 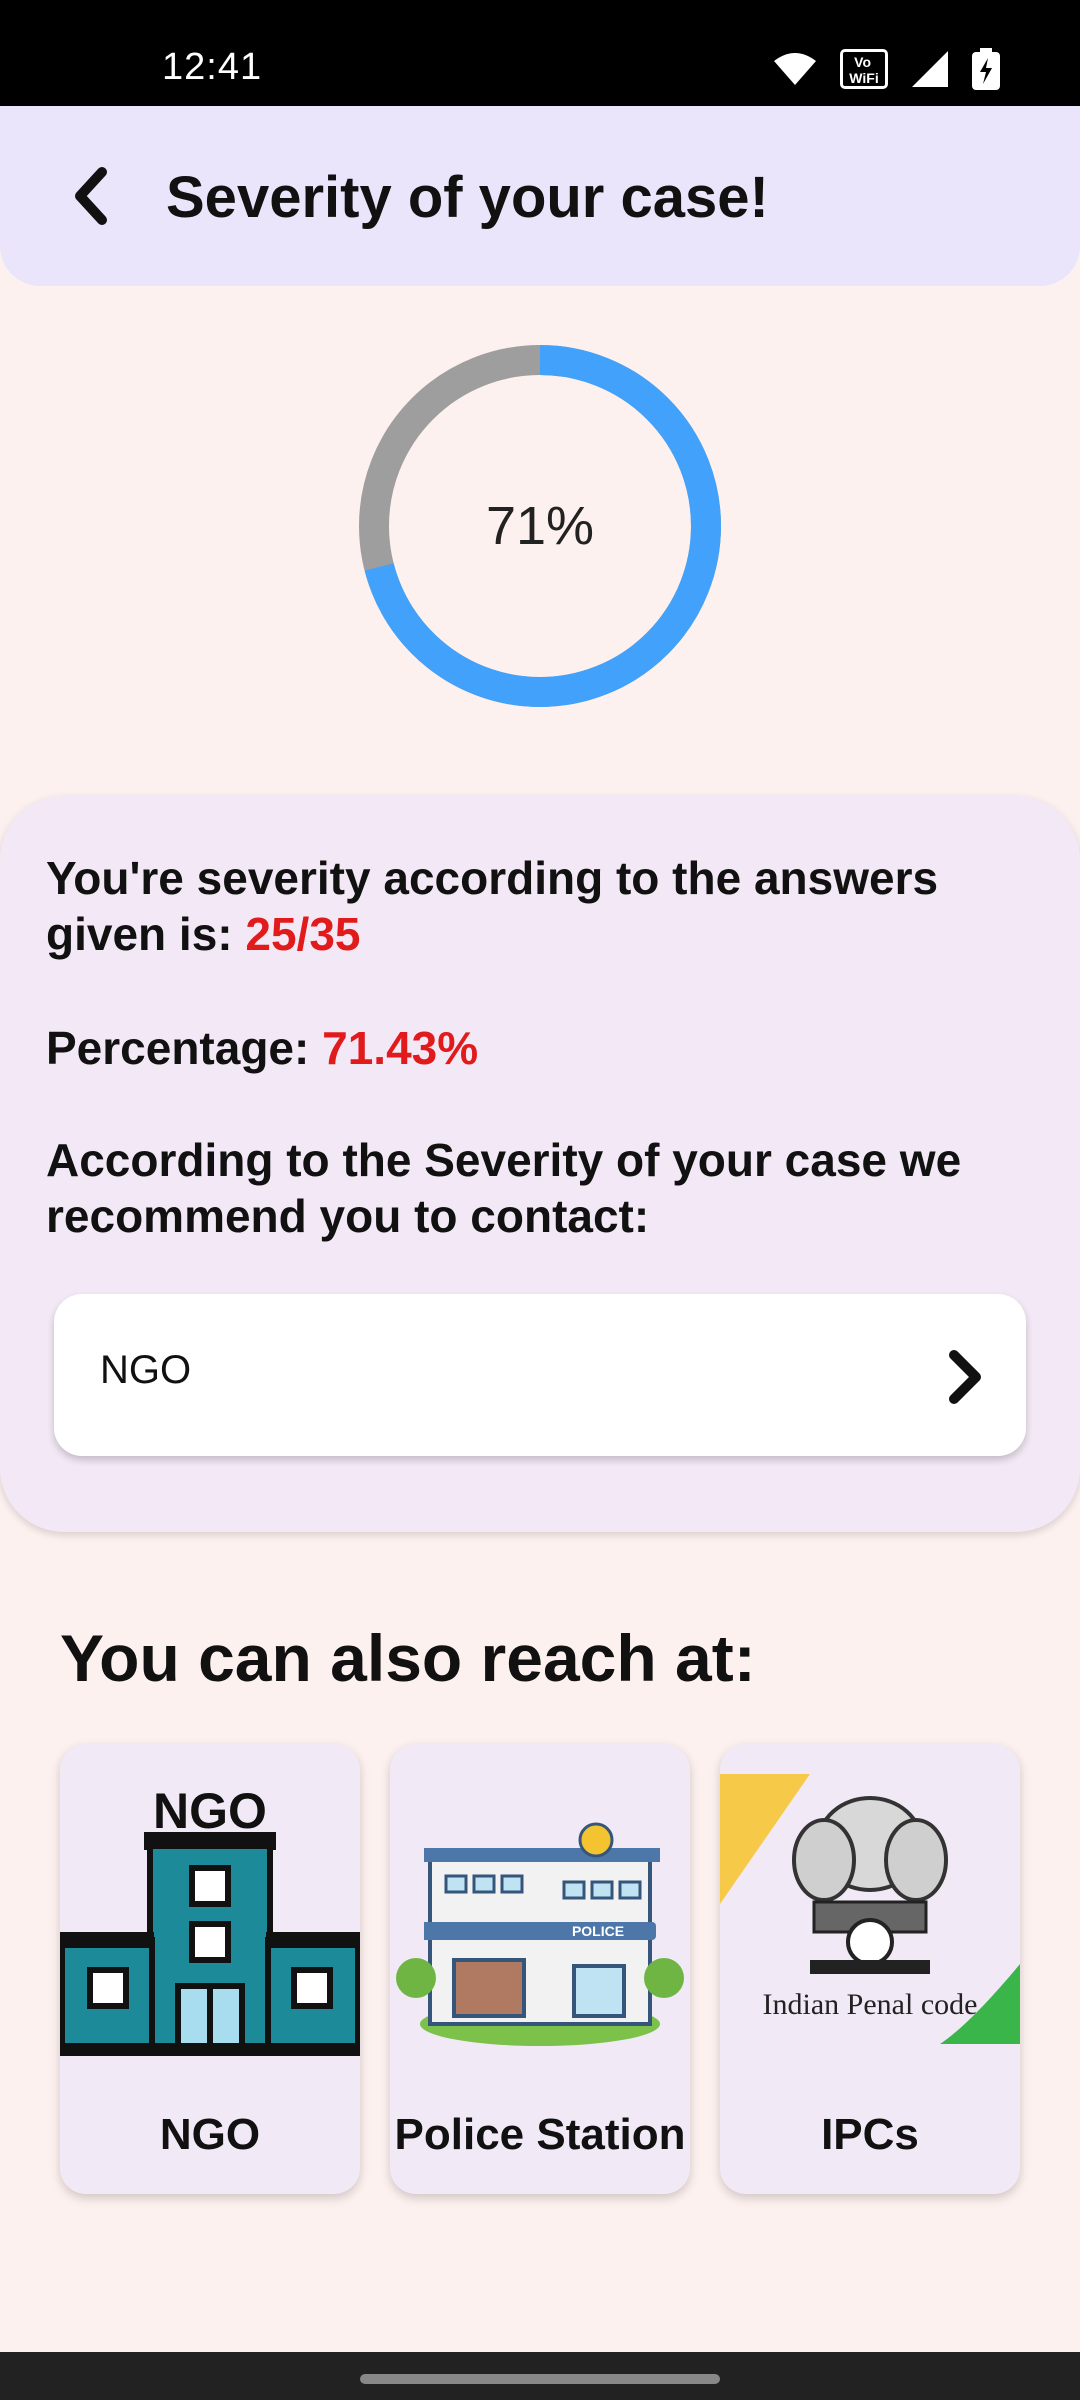 What do you see at coordinates (212, 67) in the screenshot?
I see `status-time: 12:41` at bounding box center [212, 67].